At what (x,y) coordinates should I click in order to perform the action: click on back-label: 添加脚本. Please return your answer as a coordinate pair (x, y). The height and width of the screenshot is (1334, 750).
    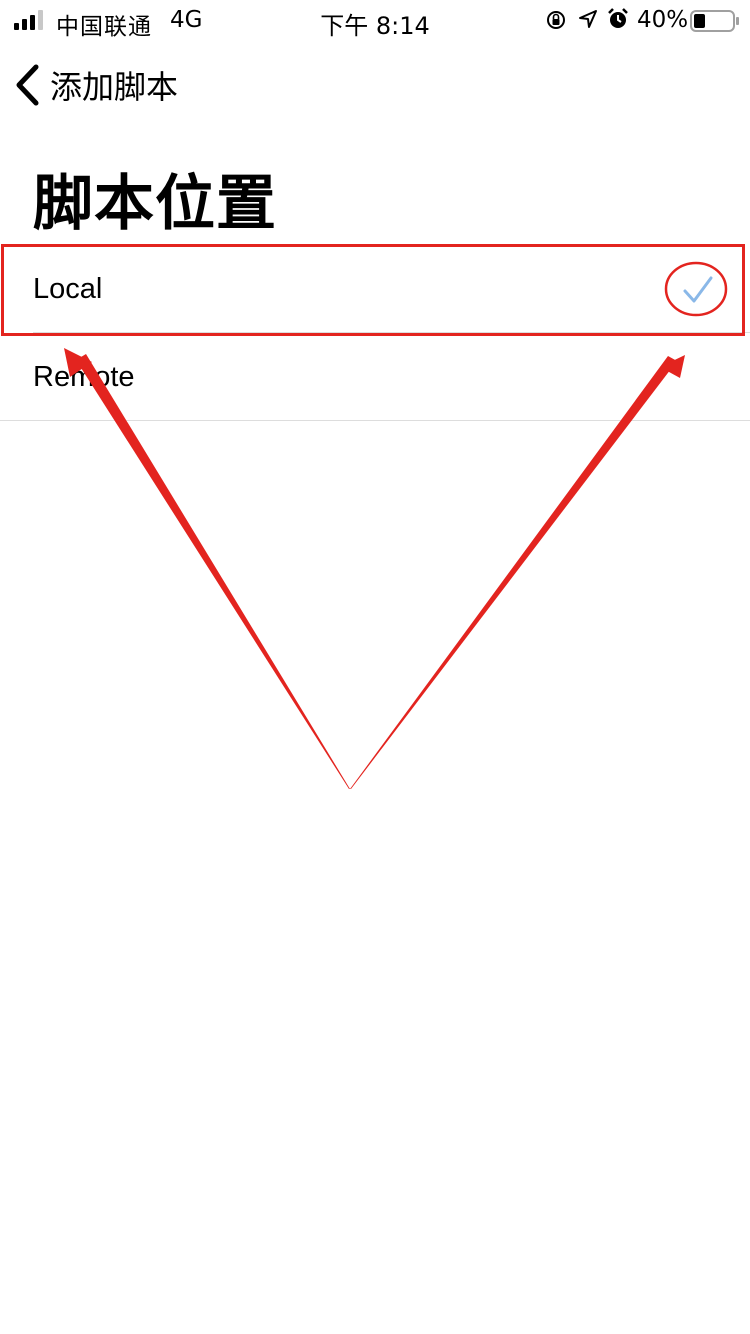
    Looking at the image, I should click on (114, 87).